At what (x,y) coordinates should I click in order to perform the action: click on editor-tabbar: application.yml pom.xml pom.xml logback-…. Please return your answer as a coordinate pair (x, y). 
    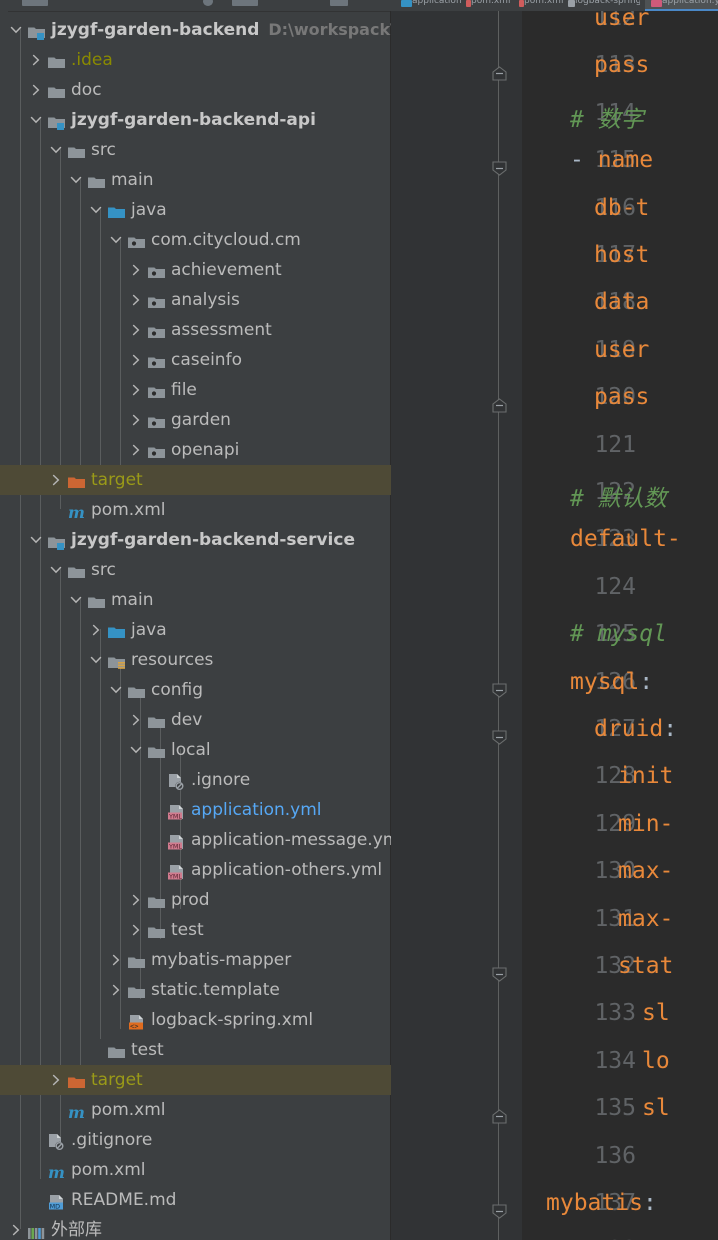
    Looking at the image, I should click on (555, 5).